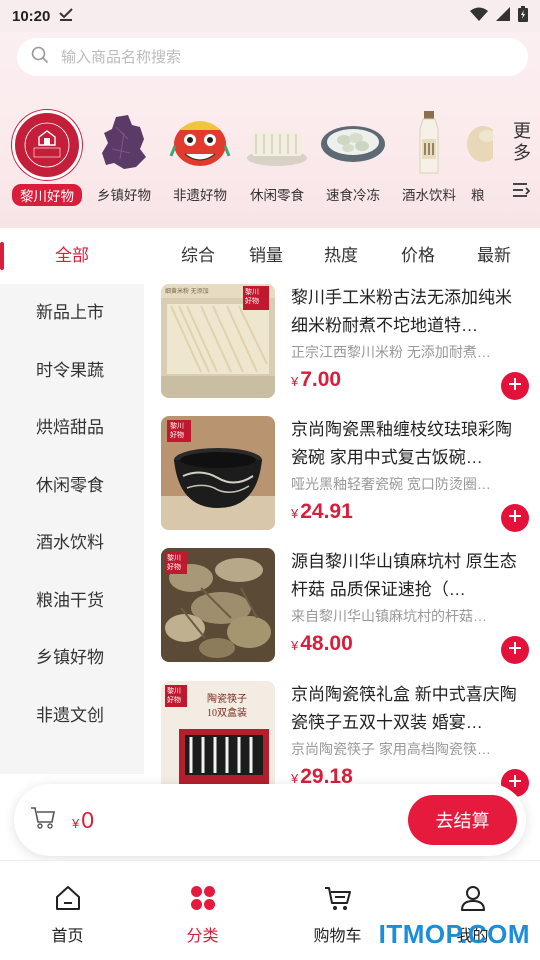 The height and width of the screenshot is (960, 540). I want to click on image-text-line: 10双盒装, so click(227, 713).